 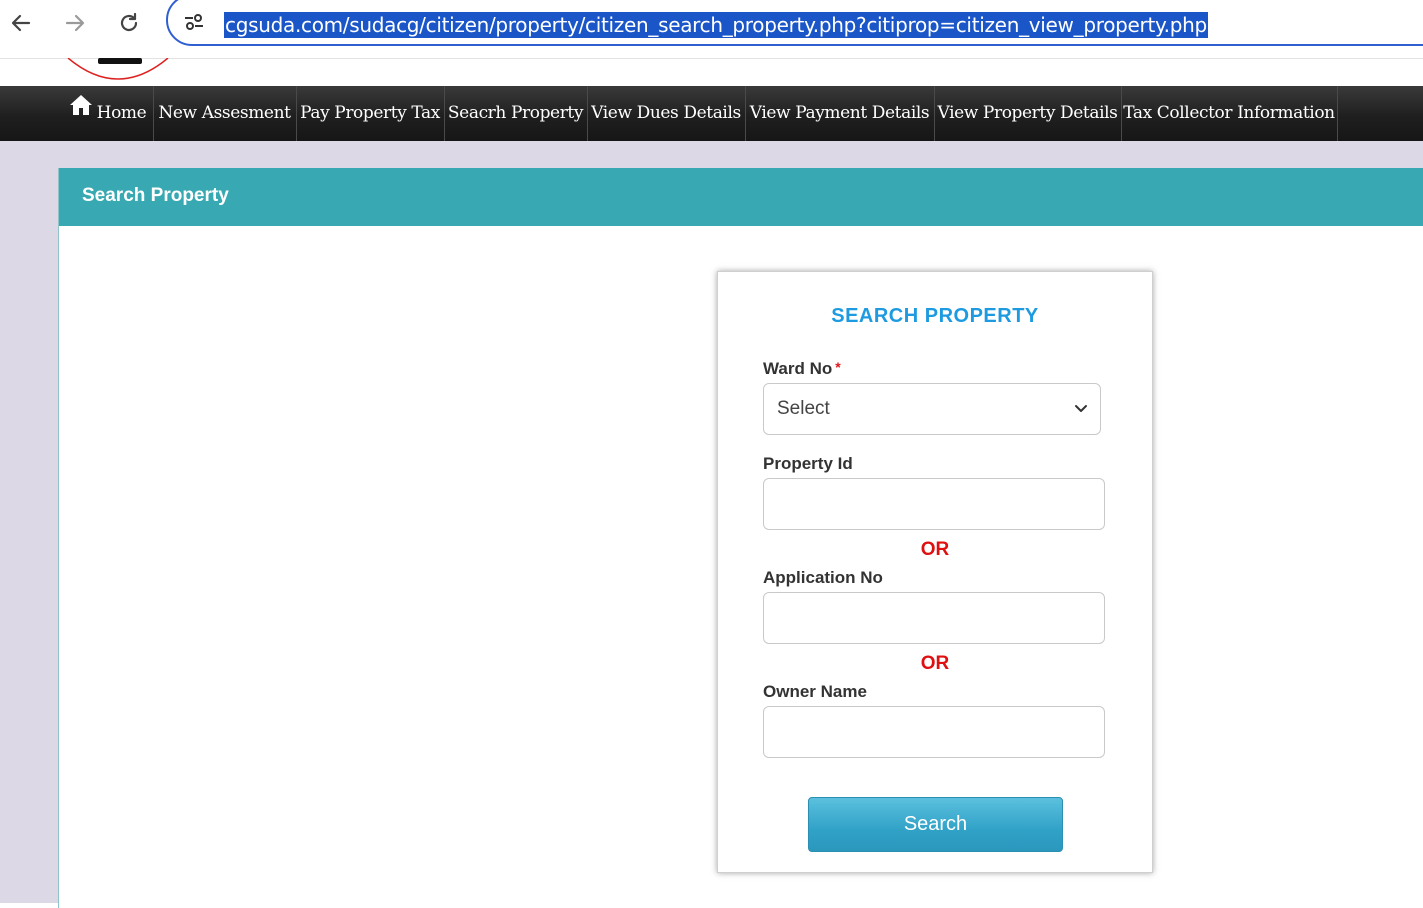 I want to click on nav-item-label: View Property Details, so click(x=1027, y=113).